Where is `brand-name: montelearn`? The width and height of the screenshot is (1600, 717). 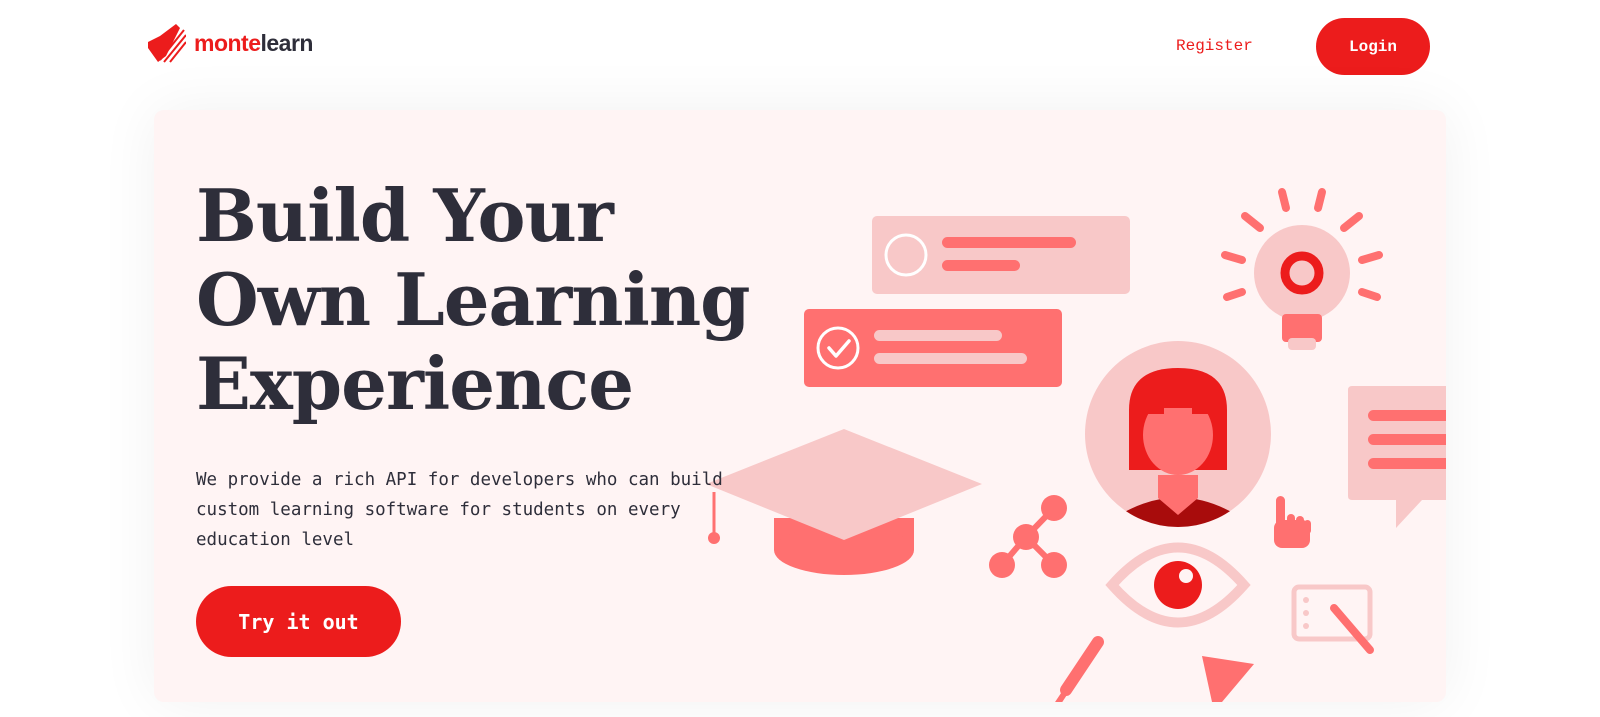
brand-name: montelearn is located at coordinates (253, 43).